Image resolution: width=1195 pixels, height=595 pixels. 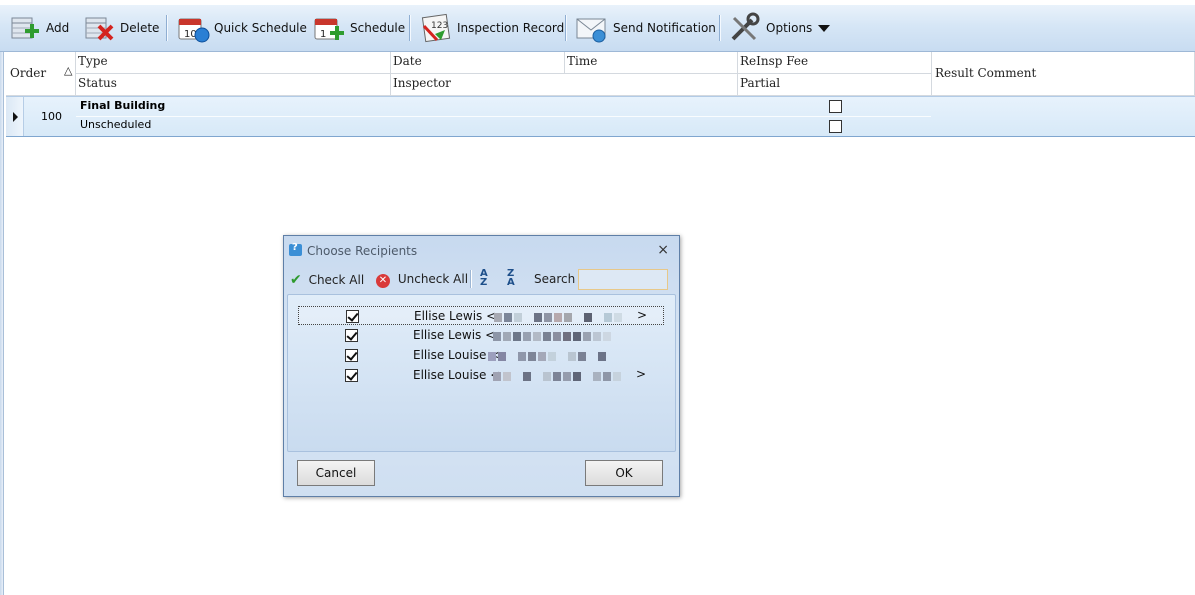 I want to click on ok-button: OK, so click(x=624, y=473).